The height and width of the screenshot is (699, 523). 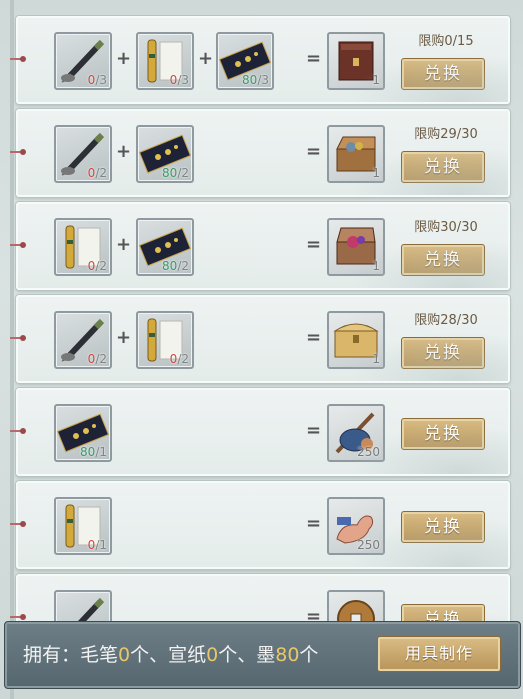 I want to click on exchange-row: 0/1 = 250 兑换, so click(x=260, y=525).